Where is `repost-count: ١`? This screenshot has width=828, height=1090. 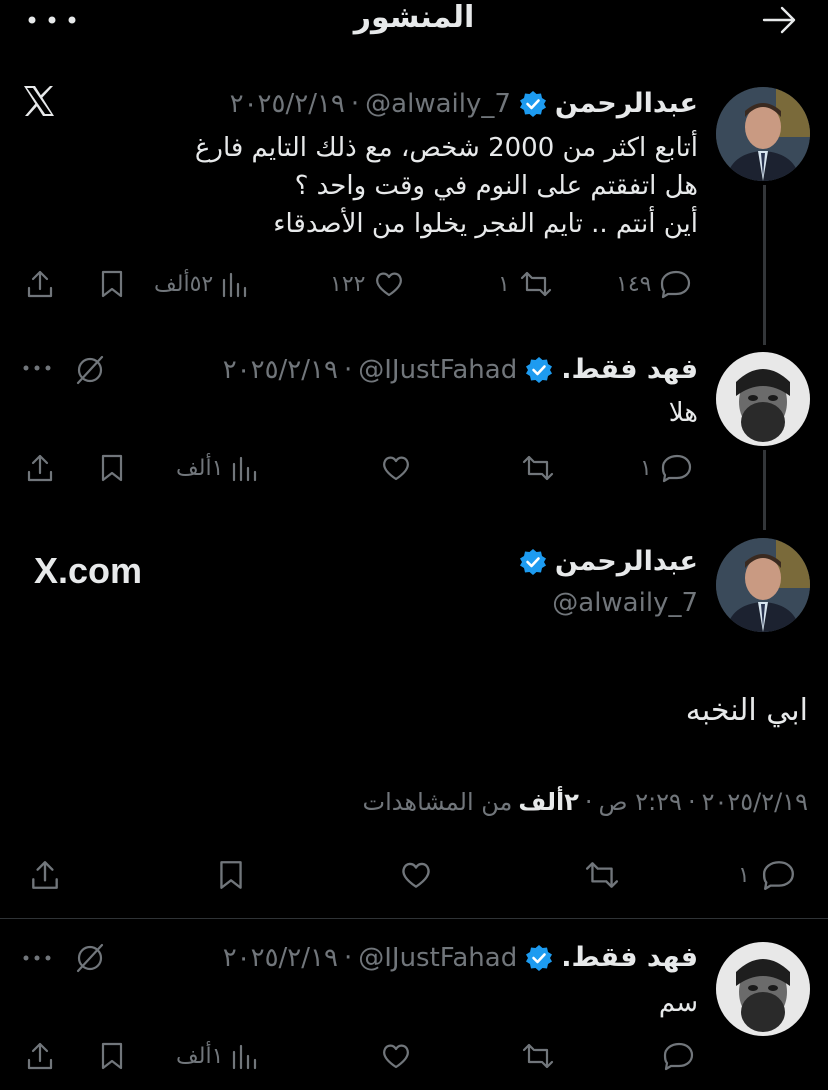 repost-count: ١ is located at coordinates (504, 284).